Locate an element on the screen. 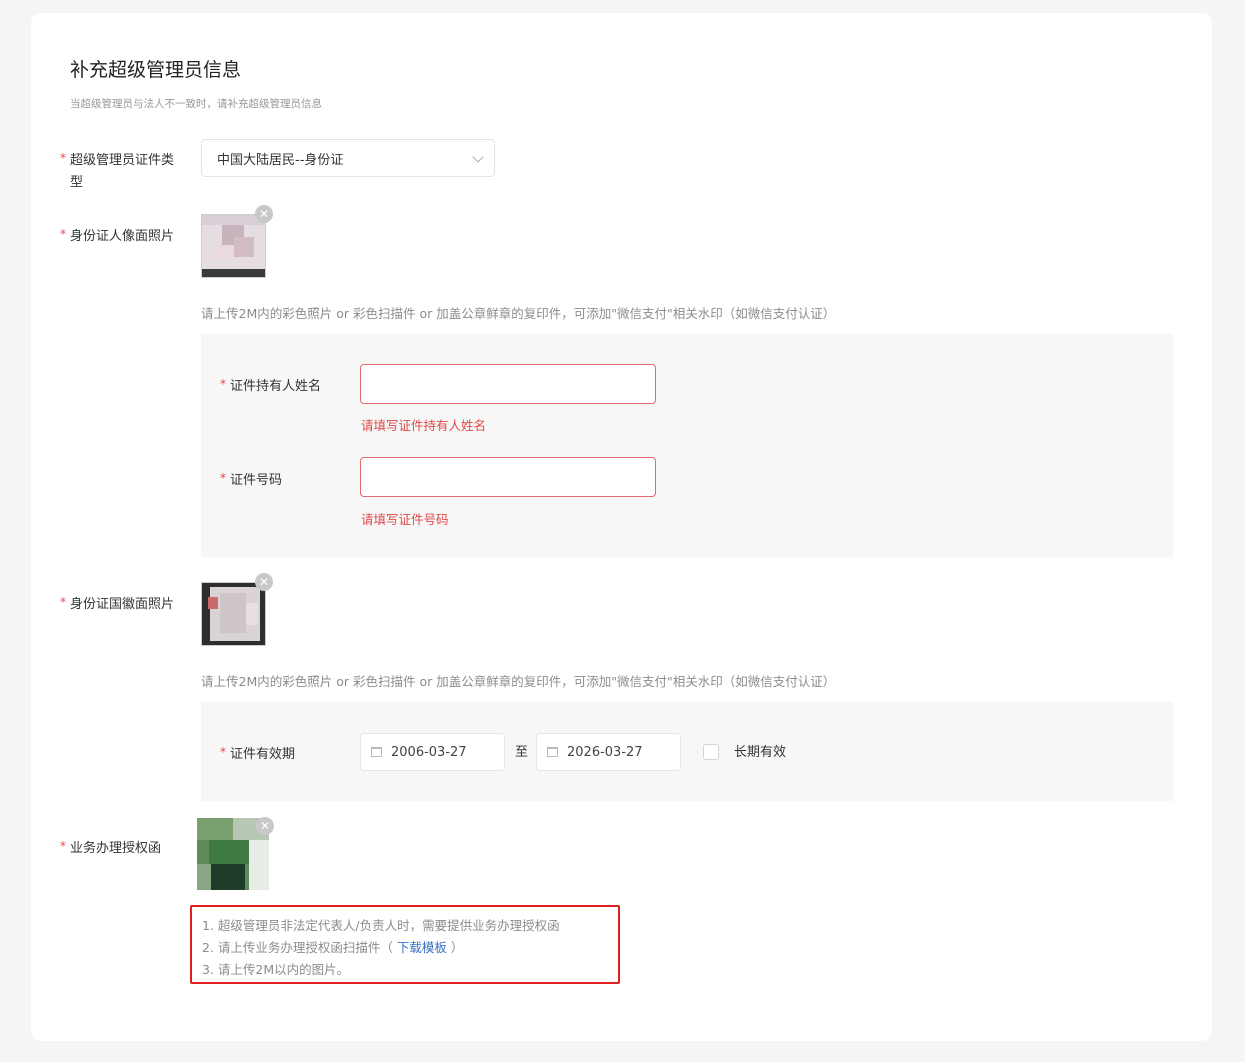 Image resolution: width=1245 pixels, height=1062 pixels. holder-name-error: 请填写证件持有人姓名 is located at coordinates (424, 425).